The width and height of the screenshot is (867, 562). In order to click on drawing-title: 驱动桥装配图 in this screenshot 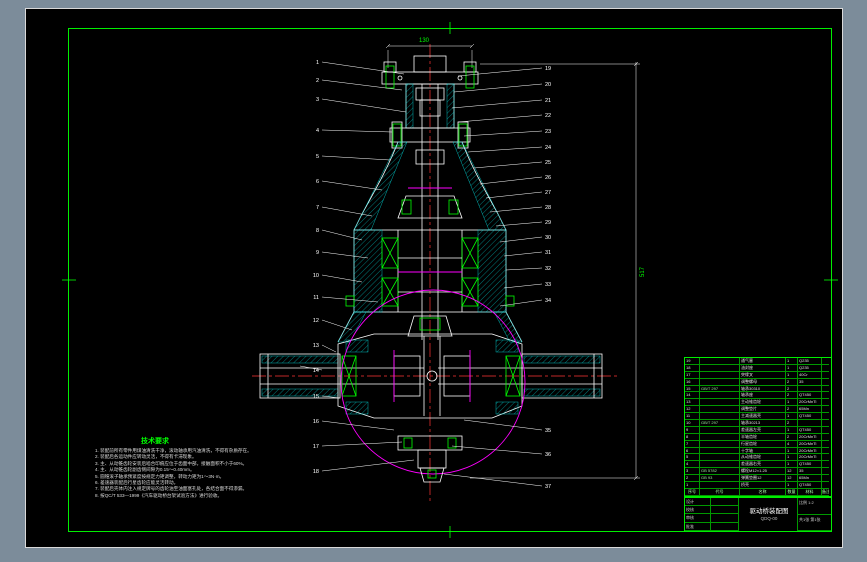, I will do `click(769, 511)`.